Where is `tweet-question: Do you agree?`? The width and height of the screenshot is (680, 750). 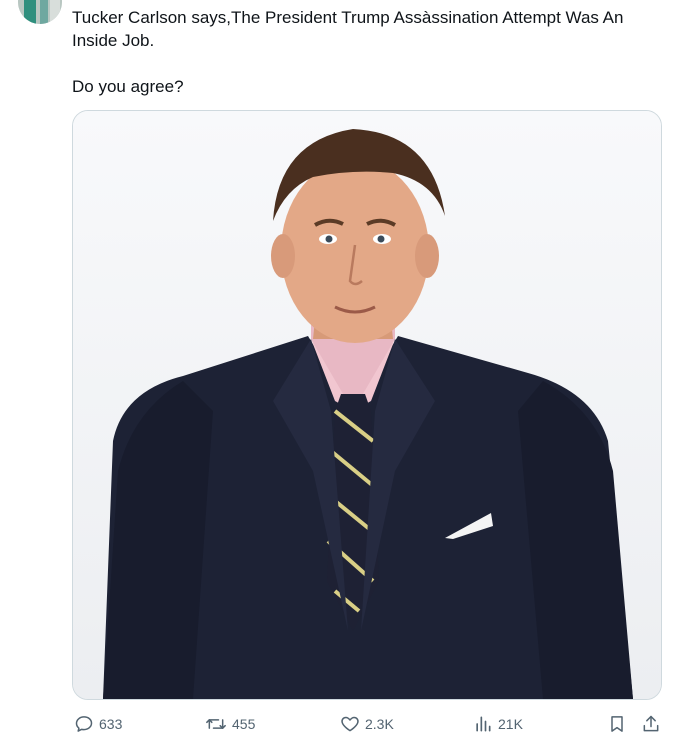 tweet-question: Do you agree? is located at coordinates (128, 86).